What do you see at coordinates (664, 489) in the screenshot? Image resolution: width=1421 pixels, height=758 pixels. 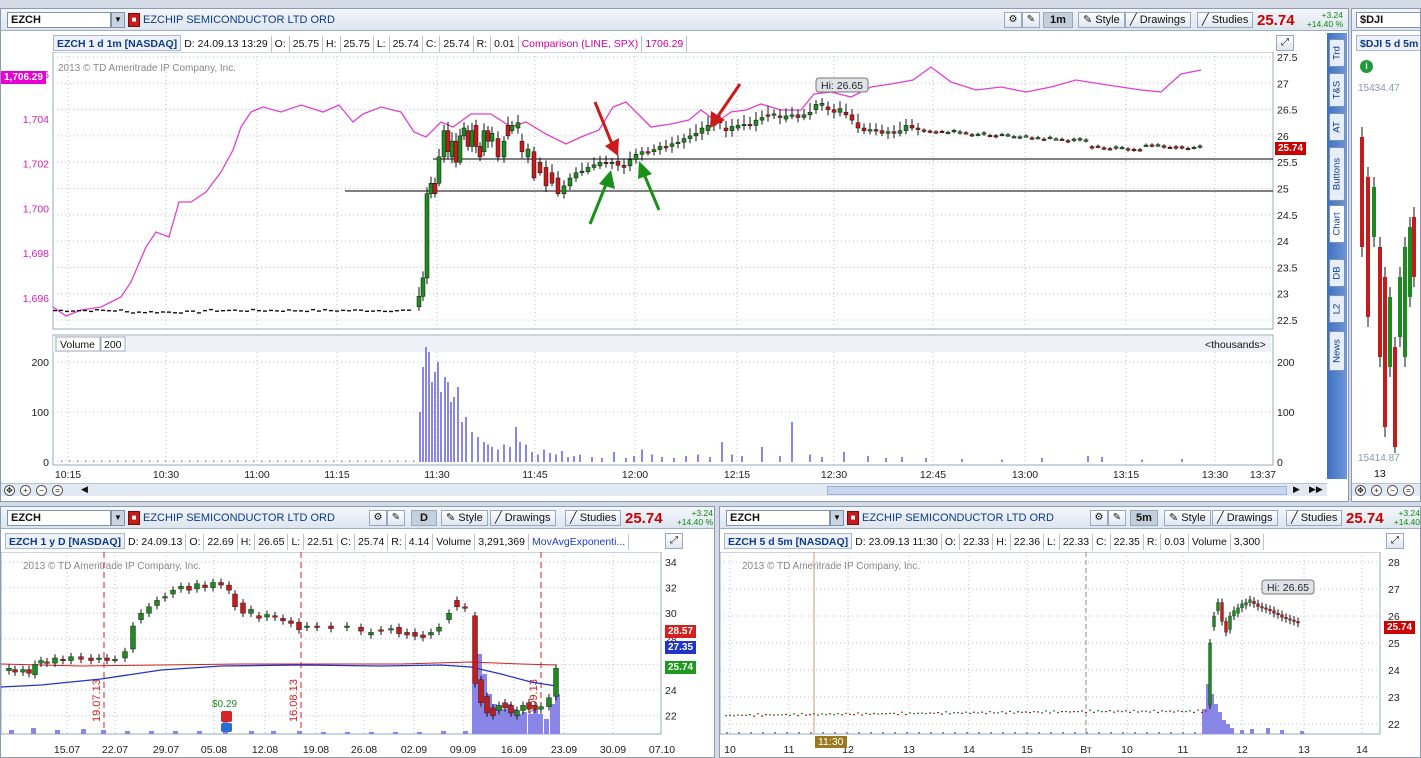 I see `main-scrollbar: ✥ + − = ◀ ▶ ▶▶` at bounding box center [664, 489].